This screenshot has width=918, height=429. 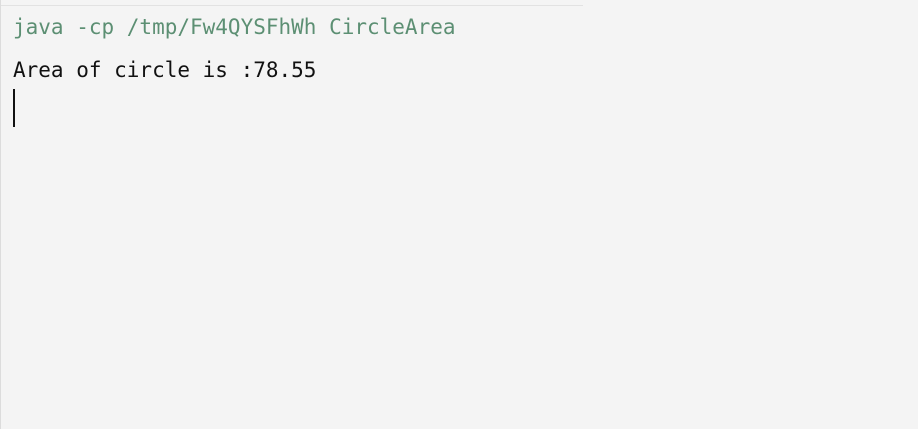 I want to click on text-cursor, so click(x=14, y=108).